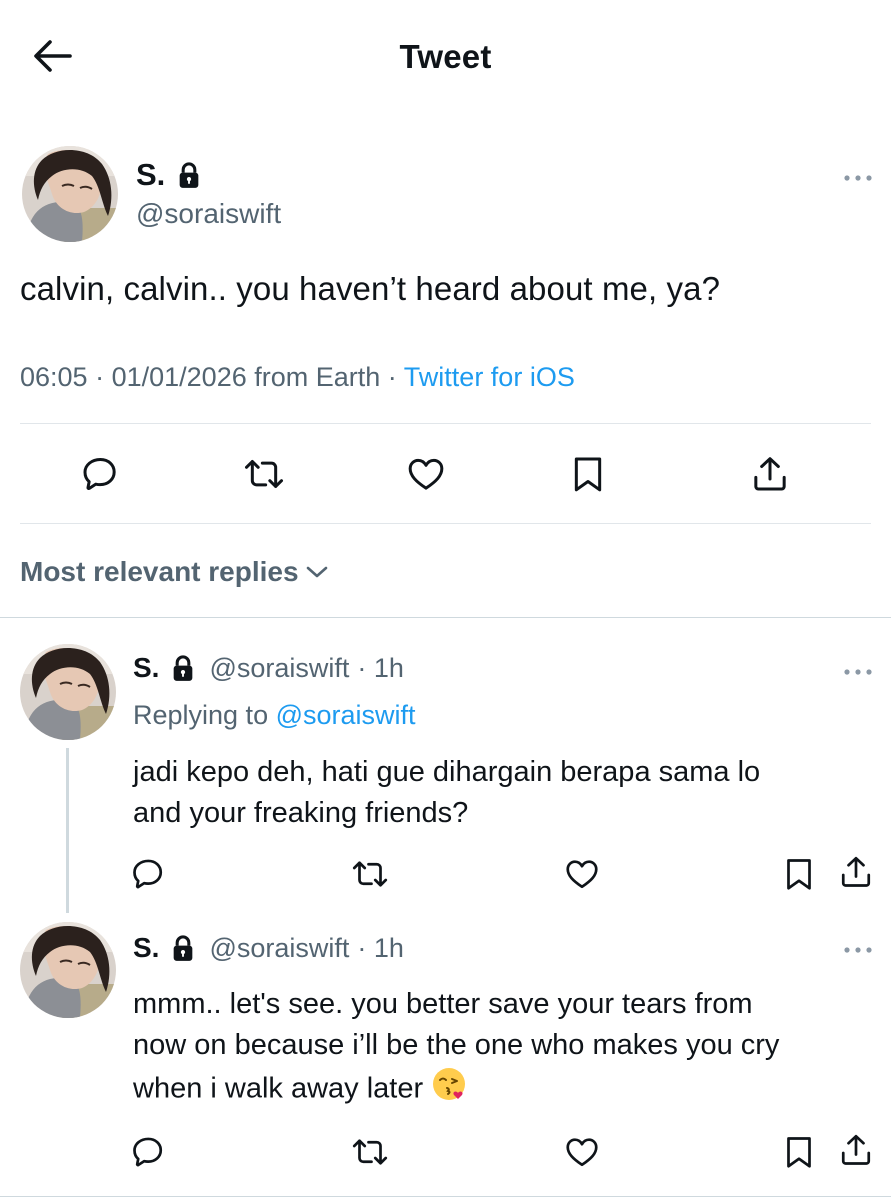 This screenshot has width=891, height=1200. I want to click on kiss-emoji-icon, so click(449, 1090).